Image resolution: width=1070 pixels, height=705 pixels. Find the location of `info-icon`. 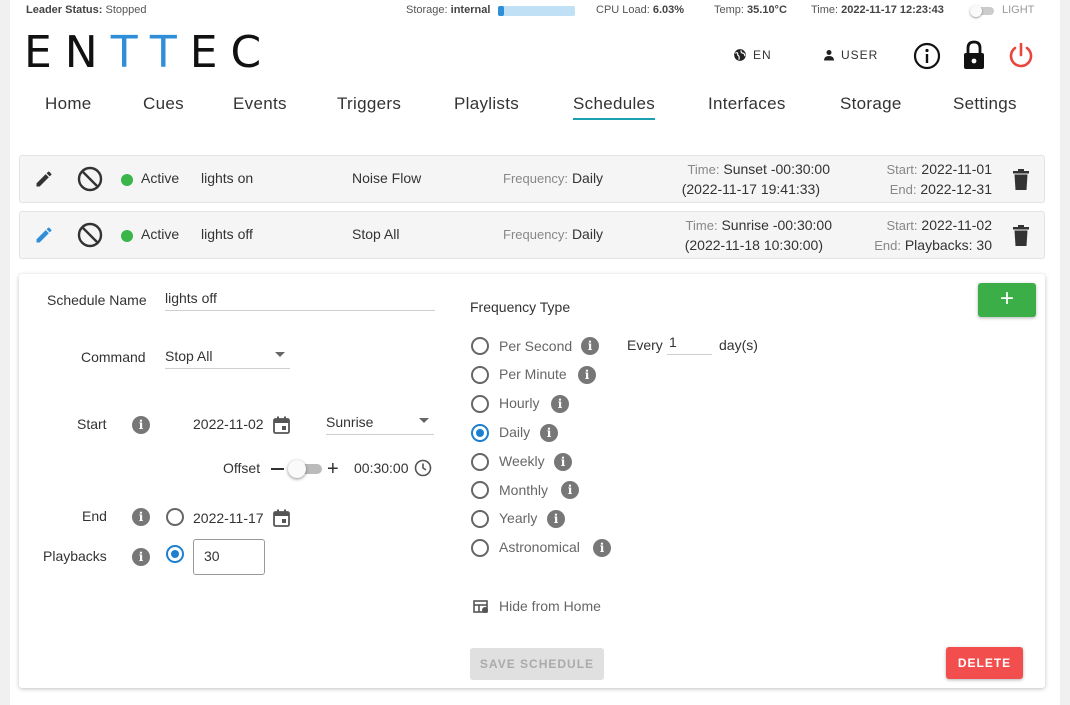

info-icon is located at coordinates (927, 56).